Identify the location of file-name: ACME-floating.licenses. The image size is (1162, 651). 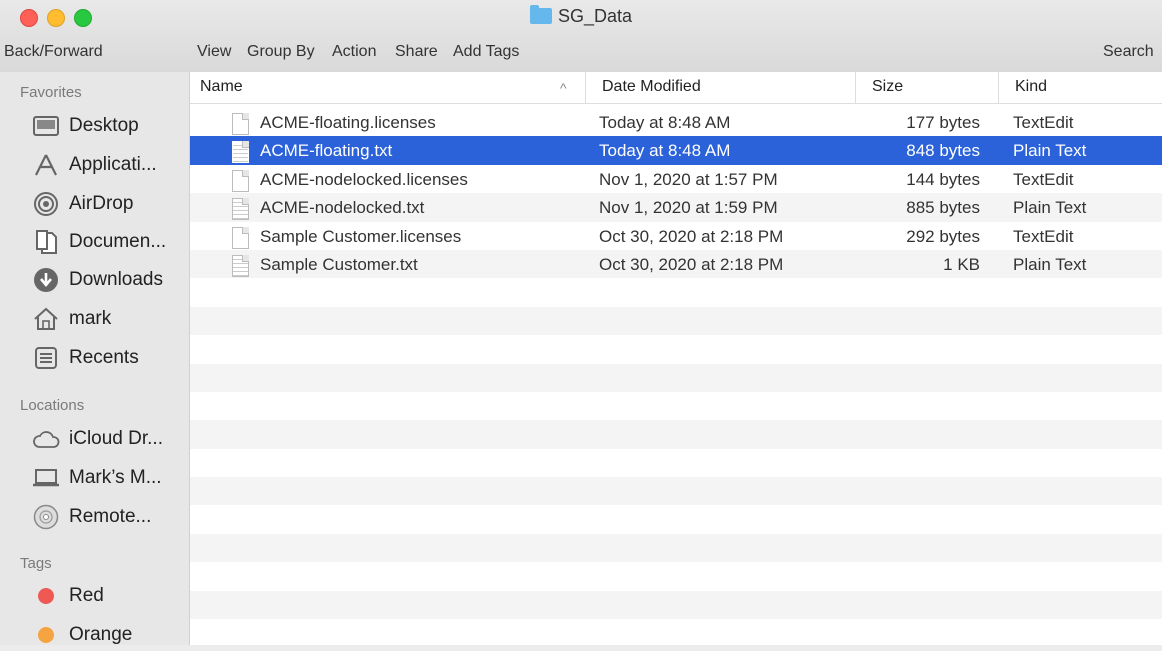
(348, 122).